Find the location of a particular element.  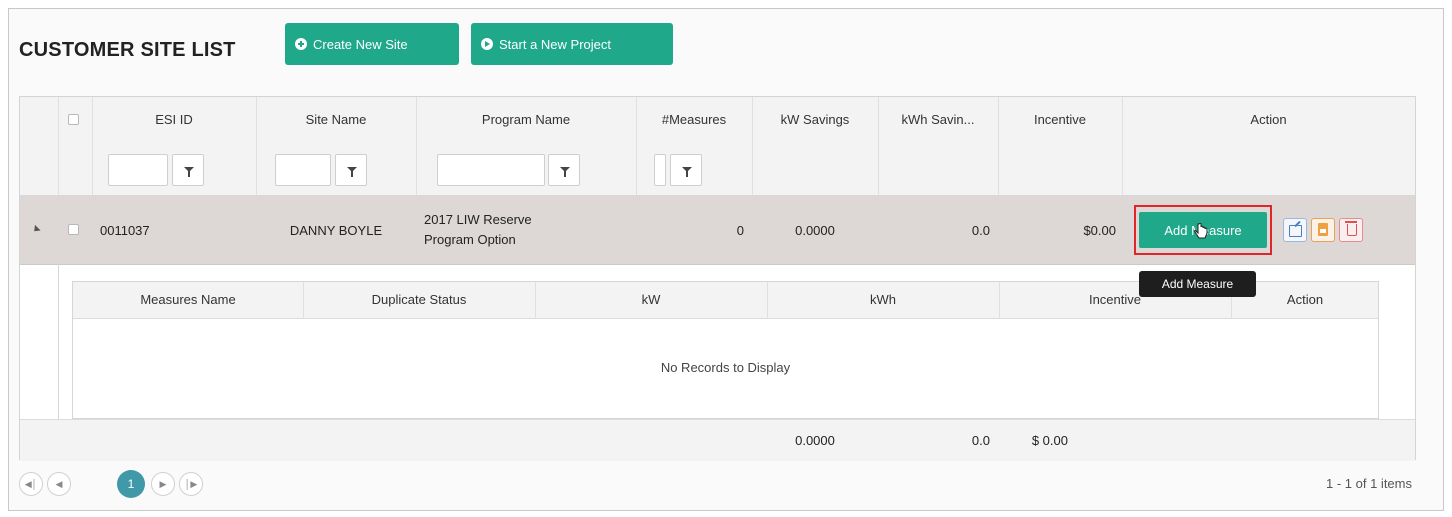

totals-row: 0.0000 0.0 $ 0.00 is located at coordinates (717, 440).